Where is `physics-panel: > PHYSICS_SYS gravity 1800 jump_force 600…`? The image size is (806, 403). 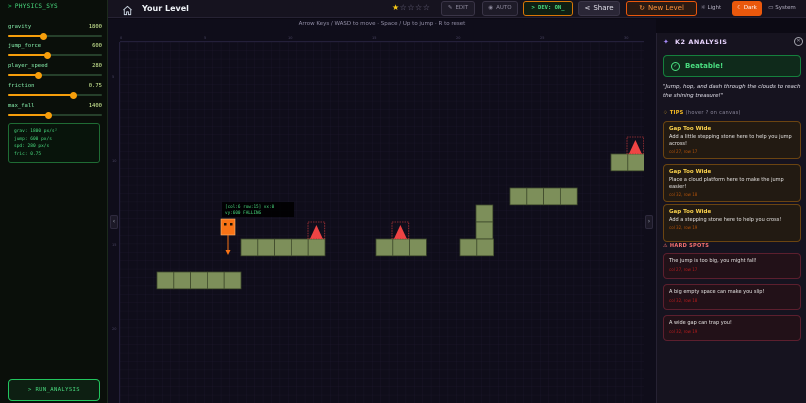 physics-panel: > PHYSICS_SYS gravity 1800 jump_force 600… is located at coordinates (54, 201).